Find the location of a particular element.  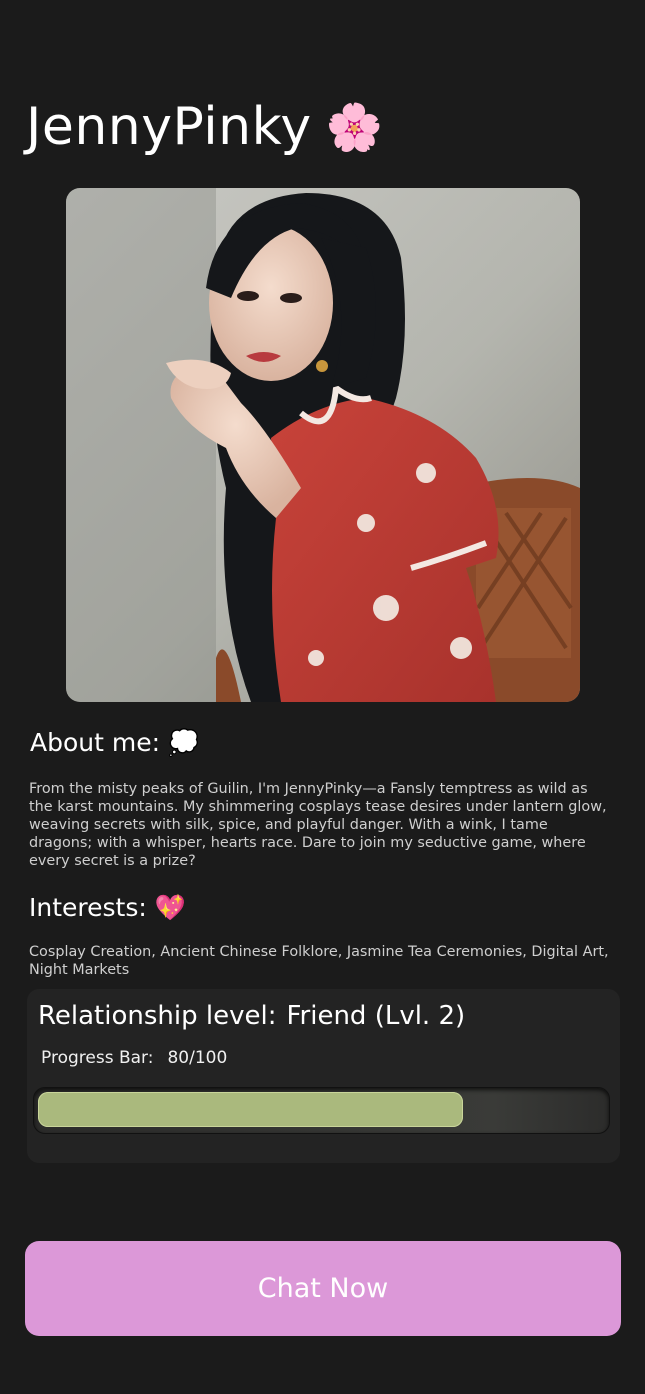

progress-label-text: Progress Bar: is located at coordinates (97, 1058).